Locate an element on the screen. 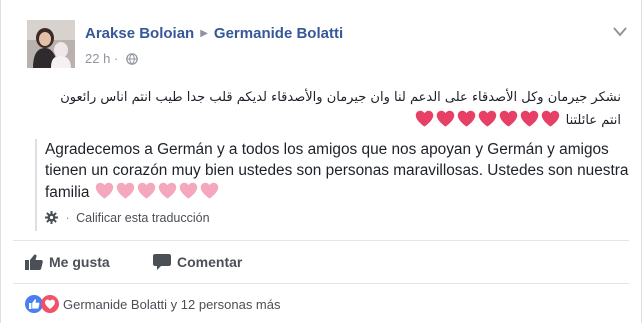 The width and height of the screenshot is (642, 323). rate-translation-link: Calificar esta traducción is located at coordinates (142, 218).